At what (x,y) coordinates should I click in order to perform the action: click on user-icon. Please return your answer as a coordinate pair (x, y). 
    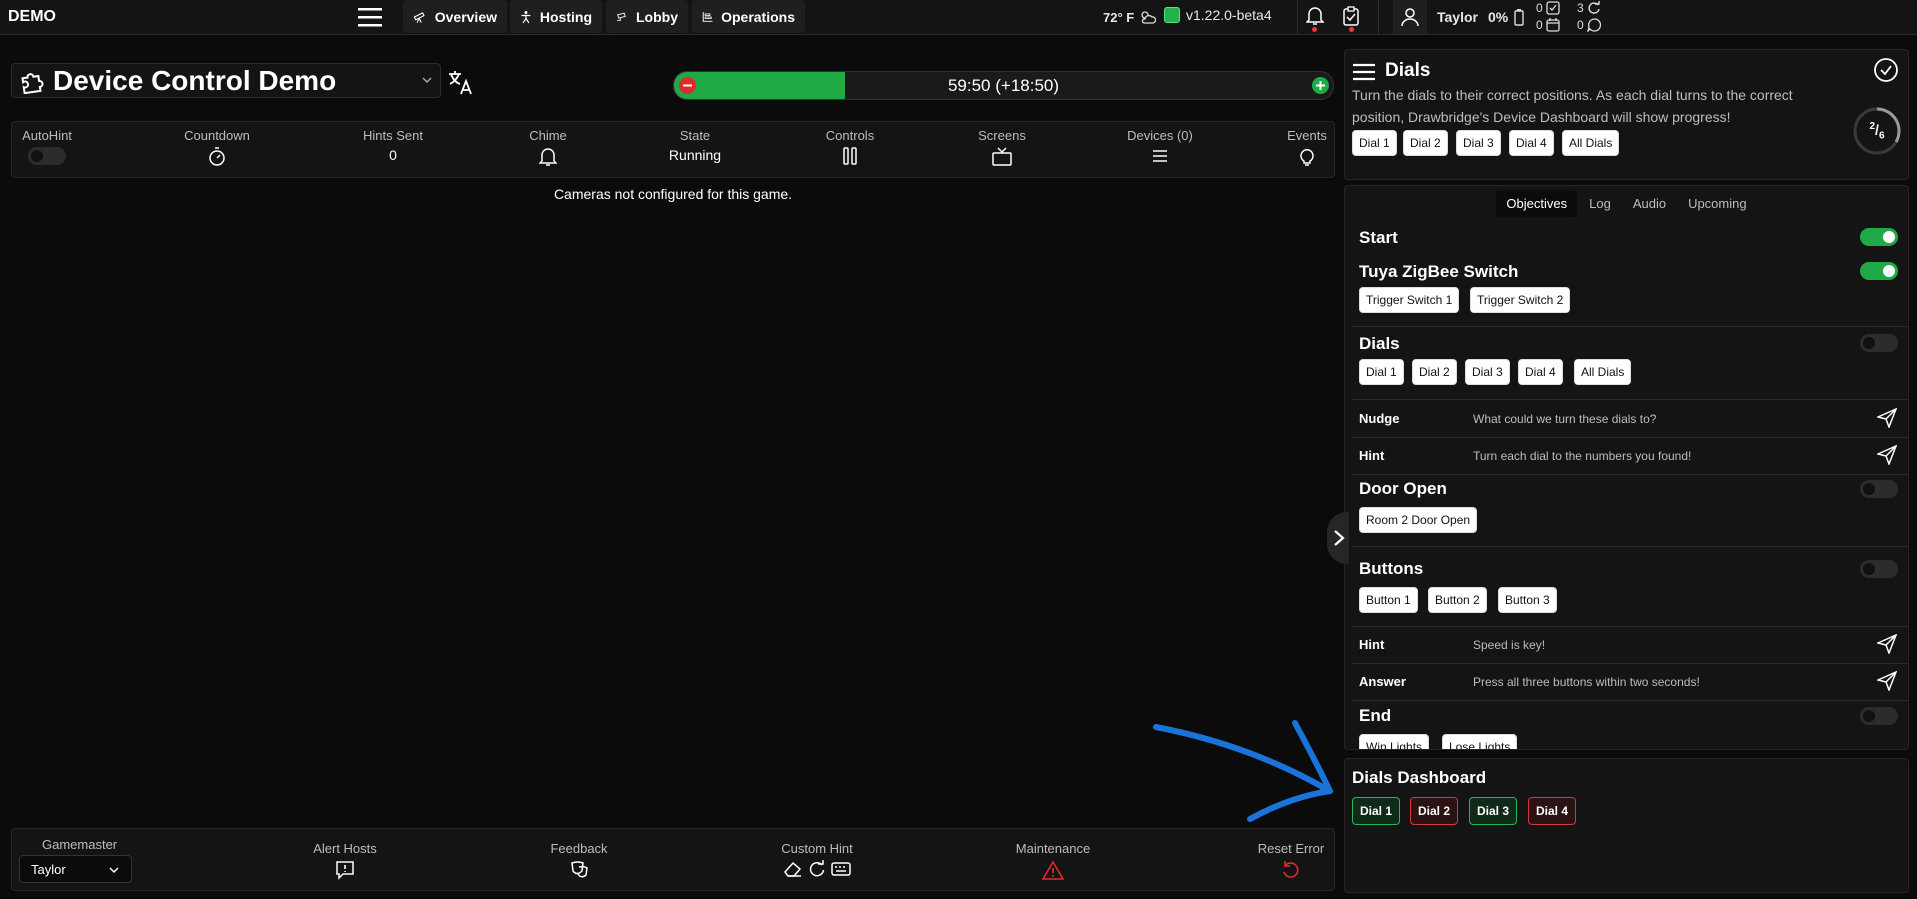
    Looking at the image, I should click on (1410, 17).